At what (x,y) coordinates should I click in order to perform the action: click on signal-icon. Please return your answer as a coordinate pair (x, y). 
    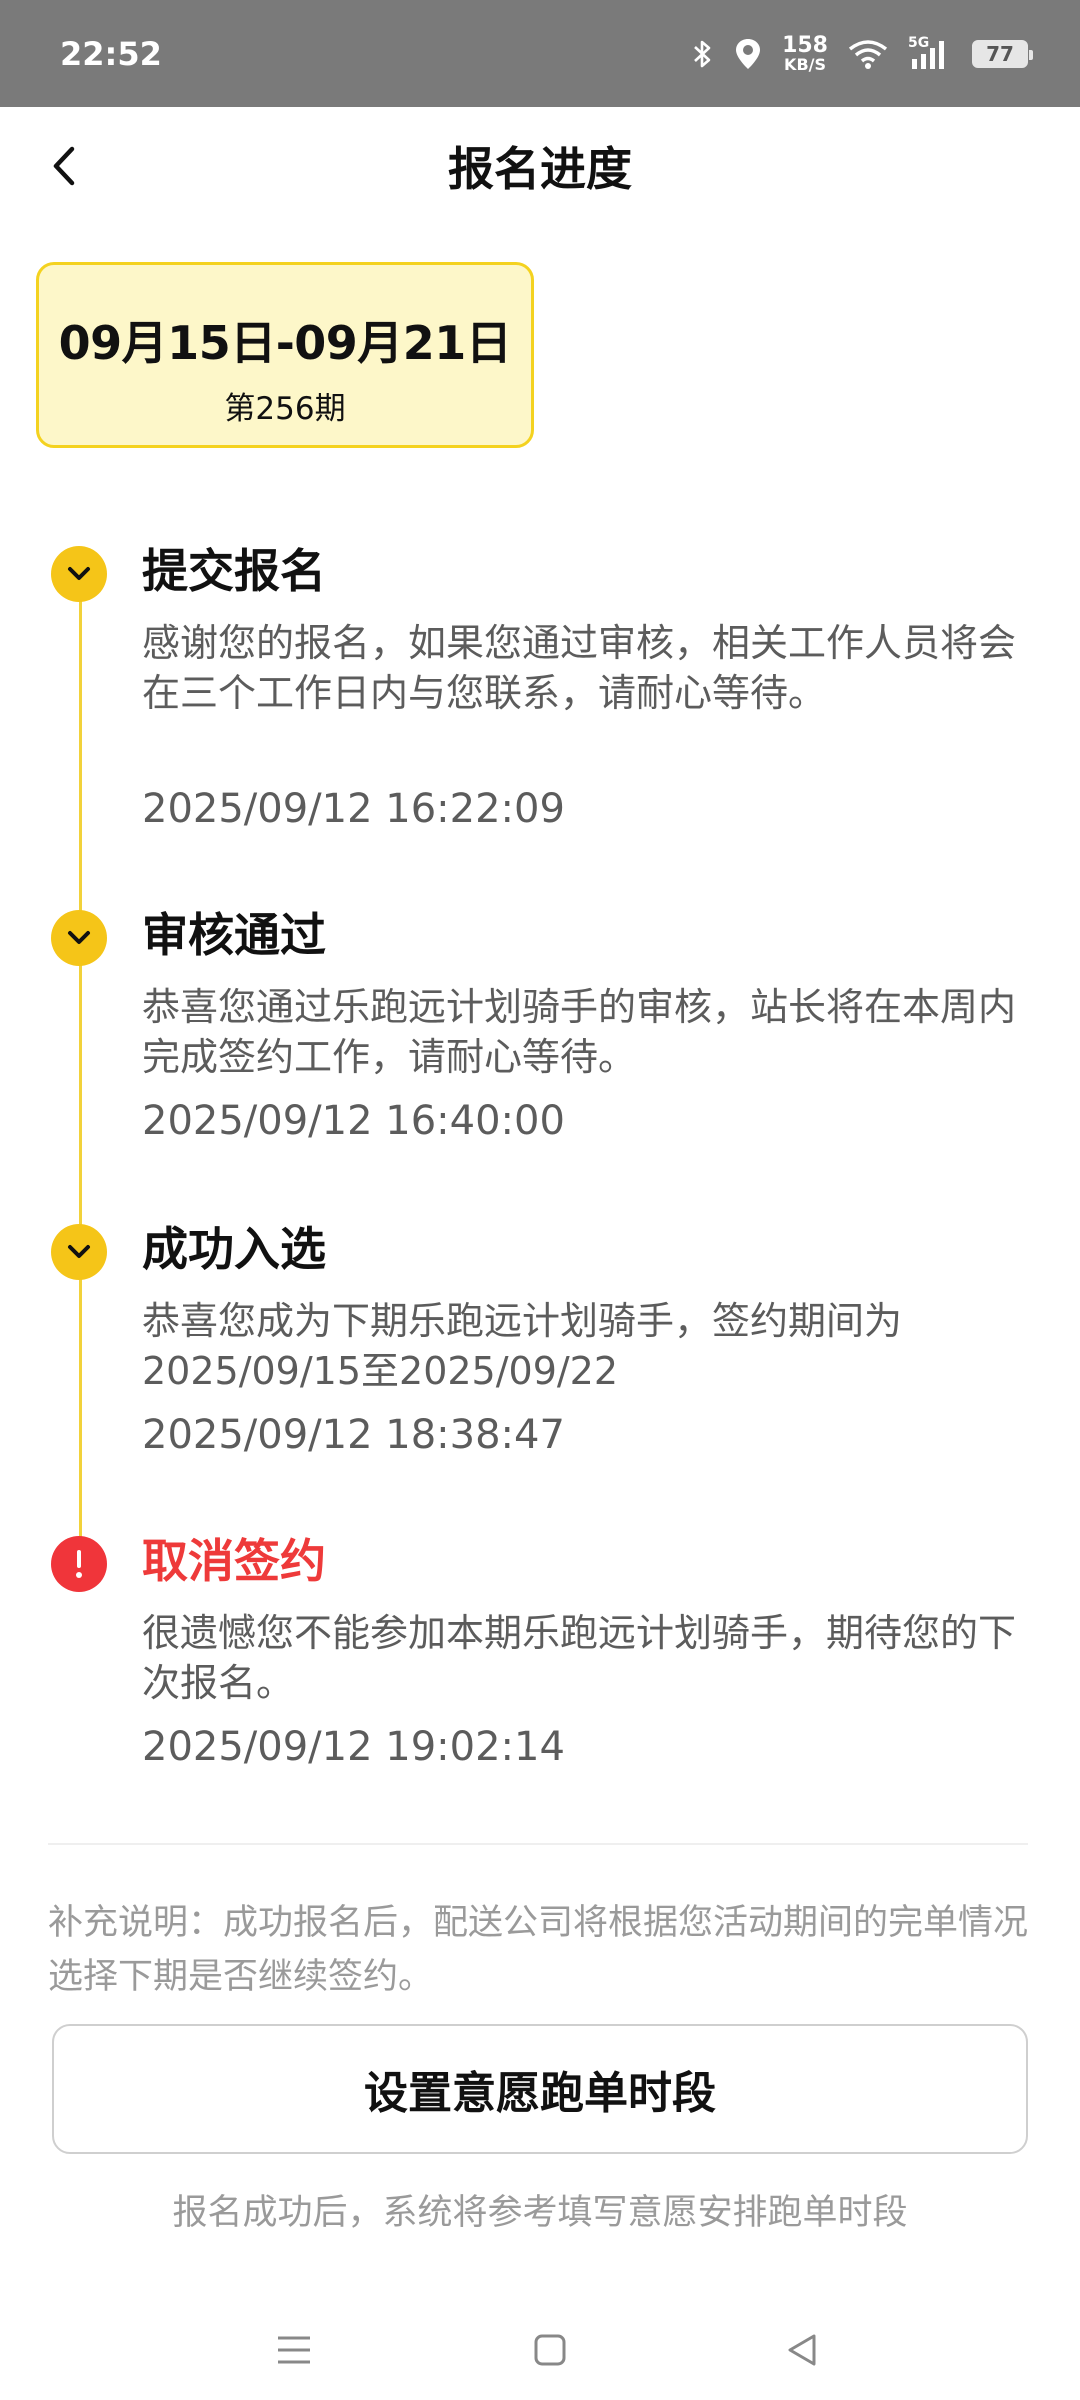
    Looking at the image, I should click on (928, 54).